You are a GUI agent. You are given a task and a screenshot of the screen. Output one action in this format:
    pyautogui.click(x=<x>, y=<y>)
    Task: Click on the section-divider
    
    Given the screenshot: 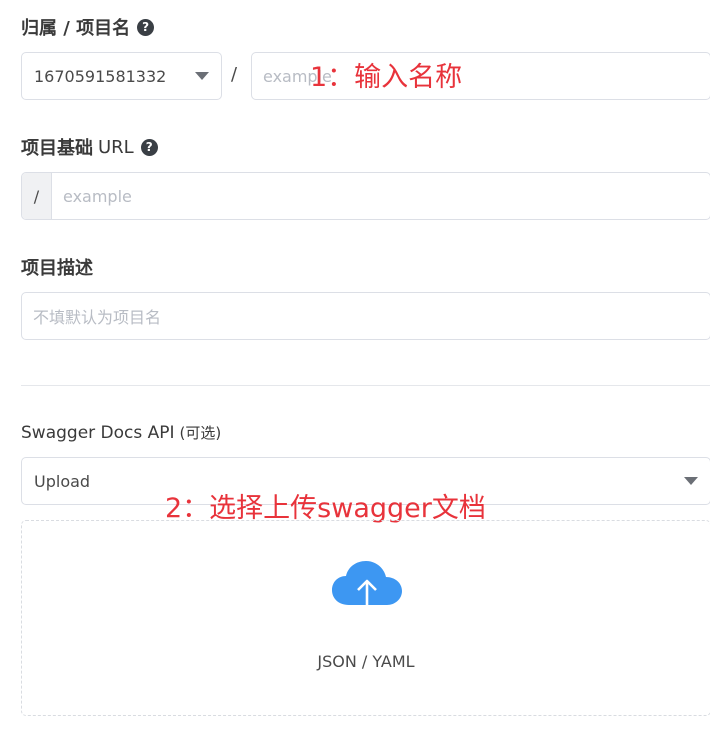 What is the action you would take?
    pyautogui.click(x=365, y=385)
    